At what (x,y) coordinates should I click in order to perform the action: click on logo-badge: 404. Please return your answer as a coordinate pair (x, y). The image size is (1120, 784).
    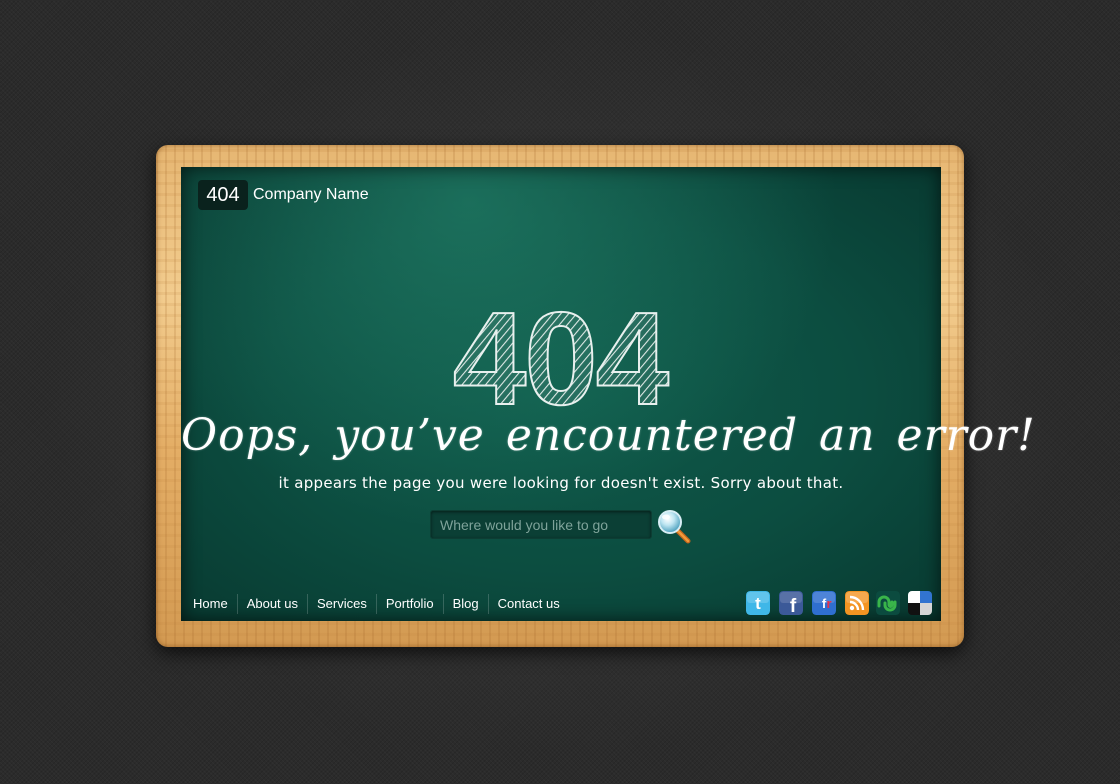
    Looking at the image, I should click on (223, 195).